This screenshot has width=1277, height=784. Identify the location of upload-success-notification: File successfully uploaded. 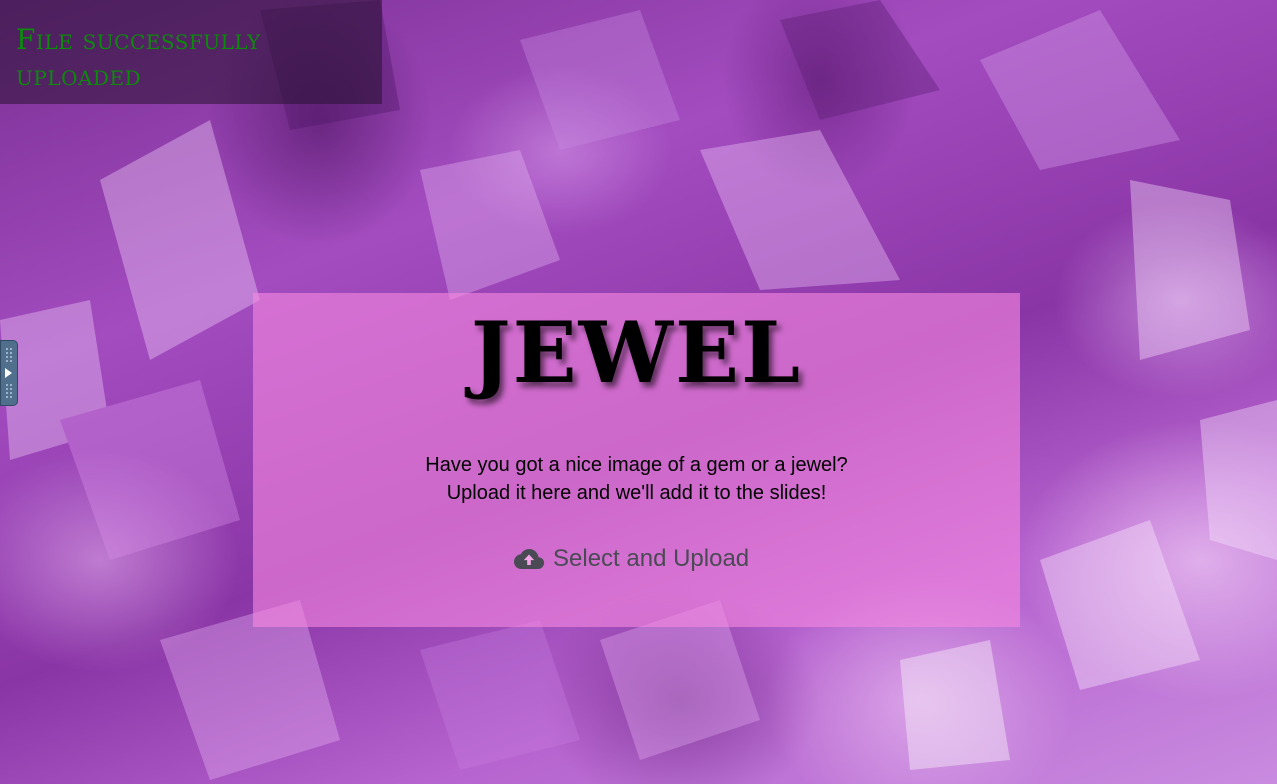
(191, 52).